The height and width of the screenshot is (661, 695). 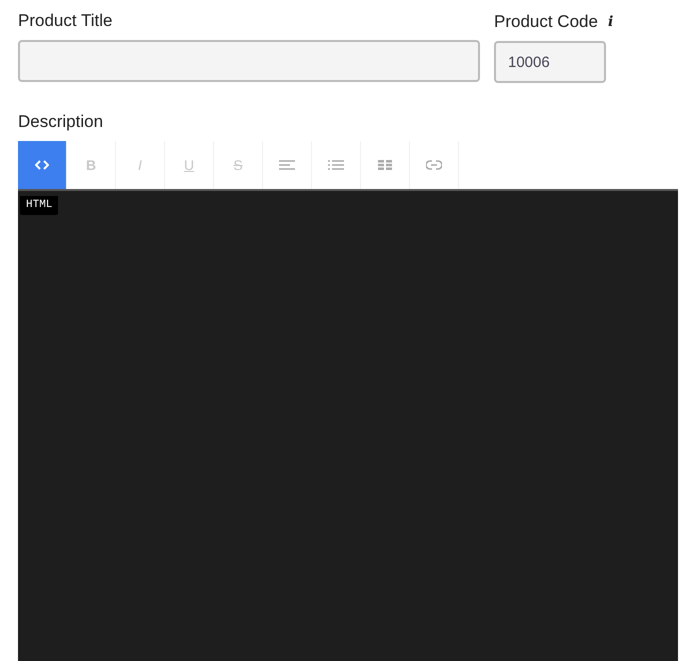 I want to click on mode-badge: HTML, so click(x=39, y=205).